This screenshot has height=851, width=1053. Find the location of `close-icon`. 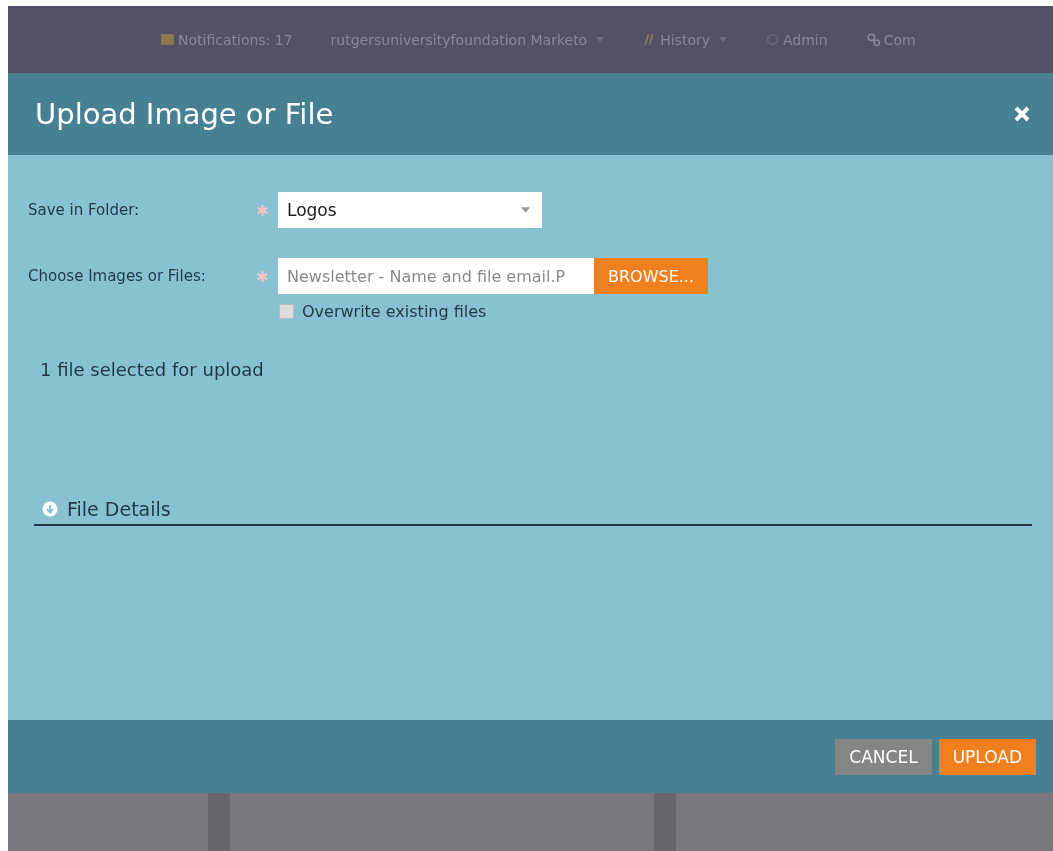

close-icon is located at coordinates (1022, 114).